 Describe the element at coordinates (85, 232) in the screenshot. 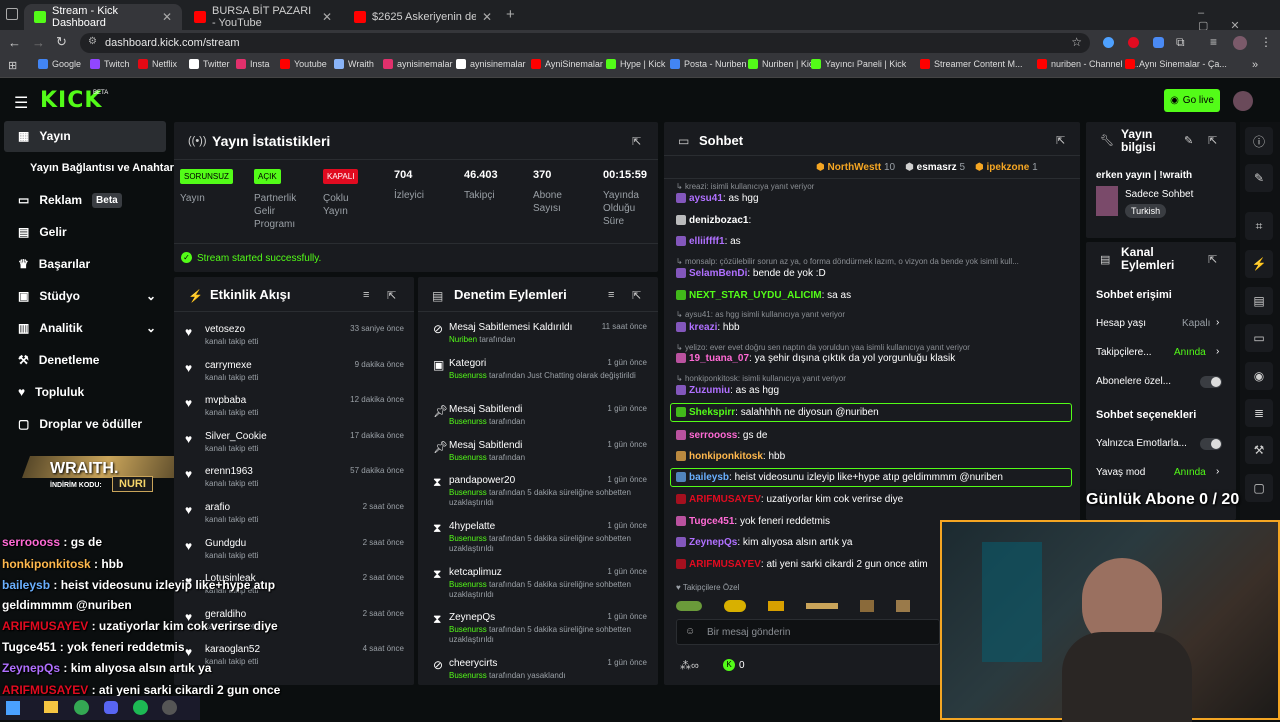

I see `sidebar-item-gelir: ▤ Gelir` at that location.